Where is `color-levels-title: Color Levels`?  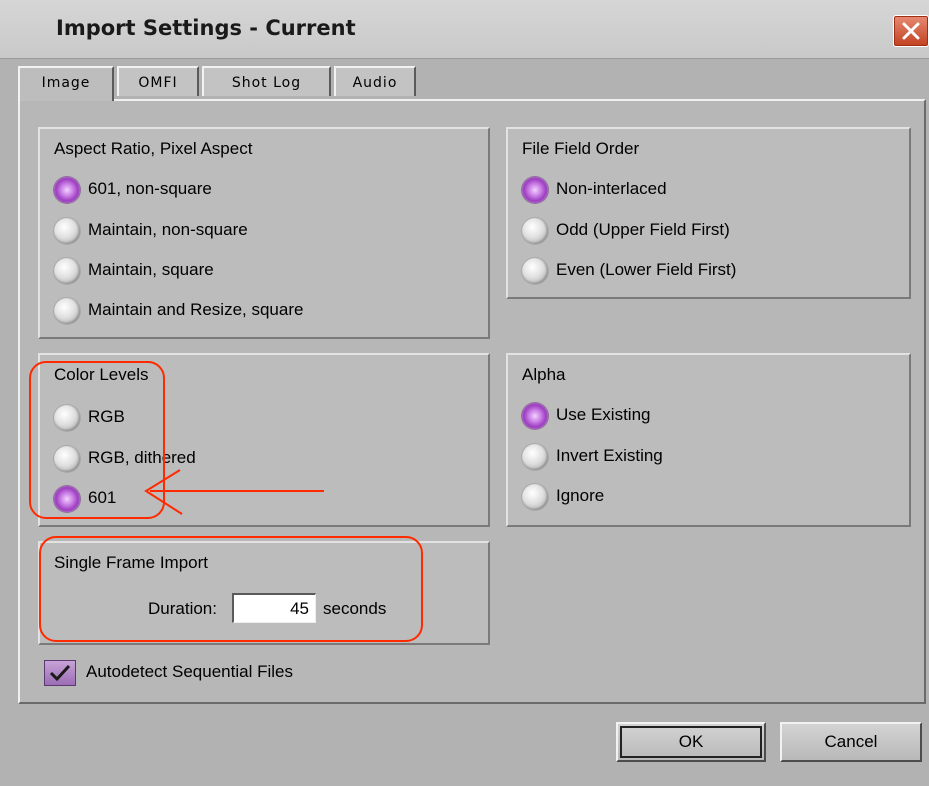 color-levels-title: Color Levels is located at coordinates (101, 374).